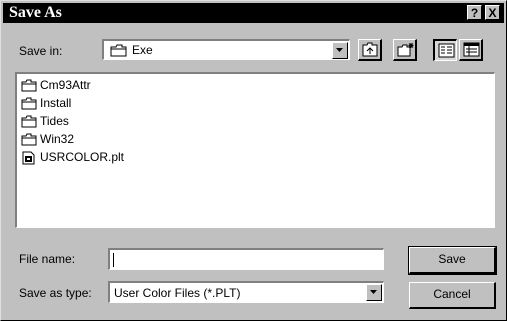  I want to click on save-in-dropdown-button, so click(340, 50).